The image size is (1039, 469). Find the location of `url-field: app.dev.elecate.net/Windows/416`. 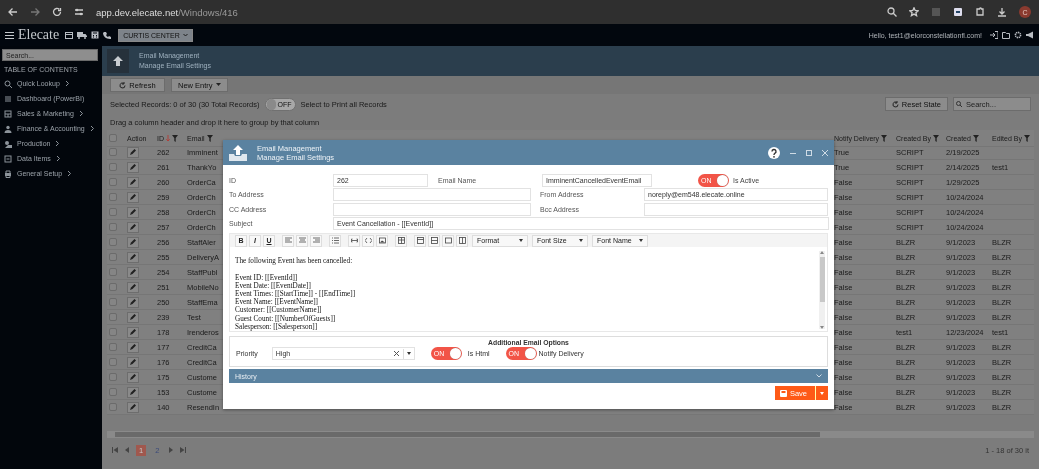

url-field: app.dev.elecate.net/Windows/416 is located at coordinates (167, 12).